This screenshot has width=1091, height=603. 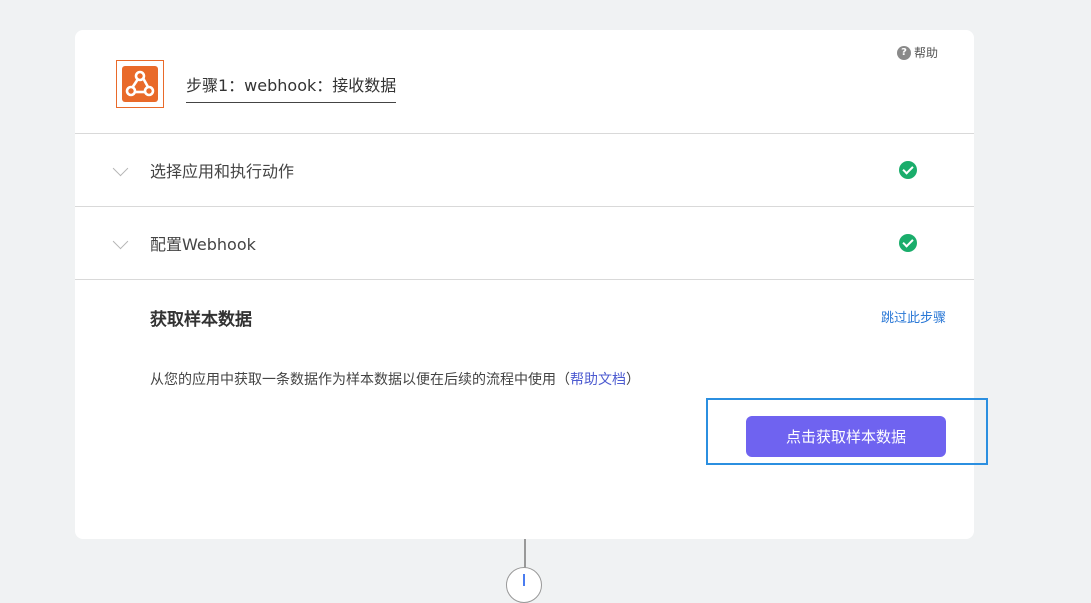 I want to click on step-title: 步骤1：webhook：接收数据, so click(x=291, y=87).